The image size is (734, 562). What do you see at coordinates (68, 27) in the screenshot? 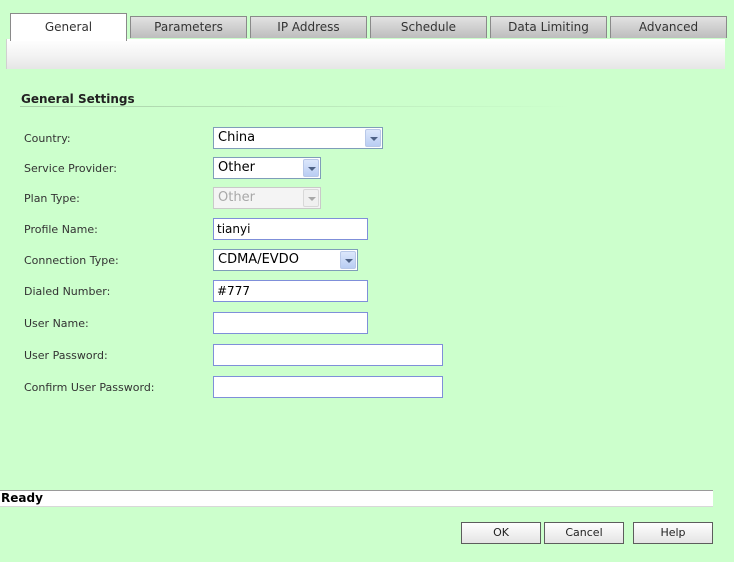
I see `tab-general: General` at bounding box center [68, 27].